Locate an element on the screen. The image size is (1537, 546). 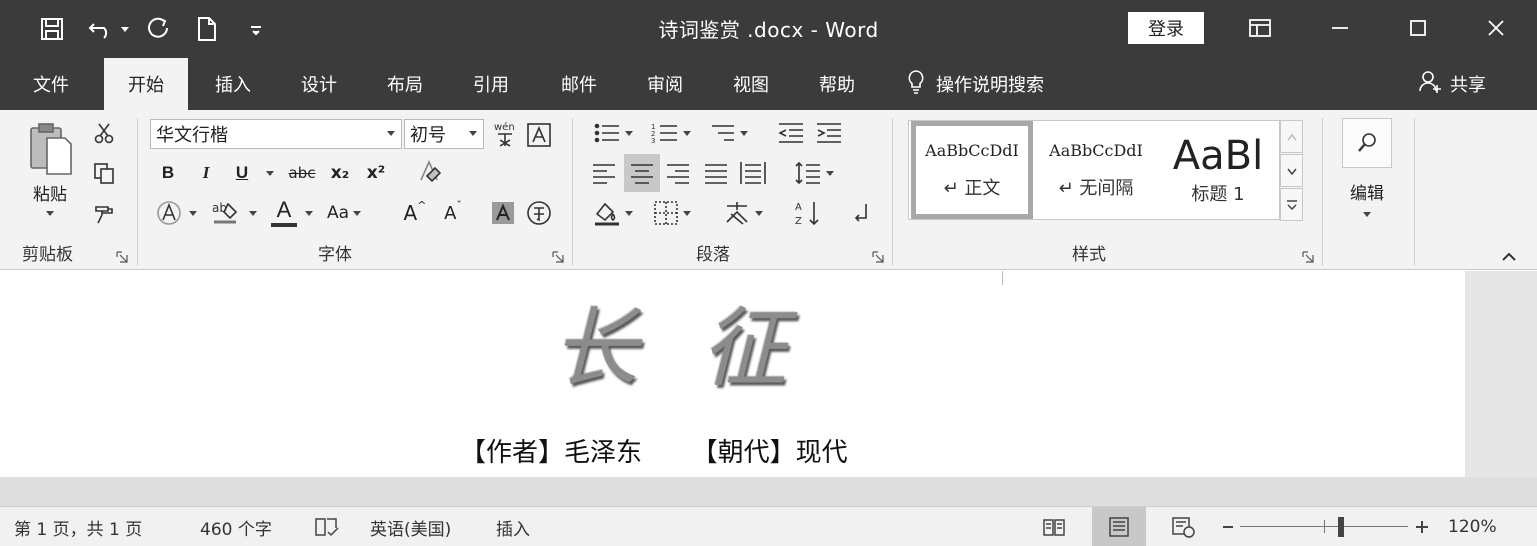
language: 英语(美国) is located at coordinates (410, 526).